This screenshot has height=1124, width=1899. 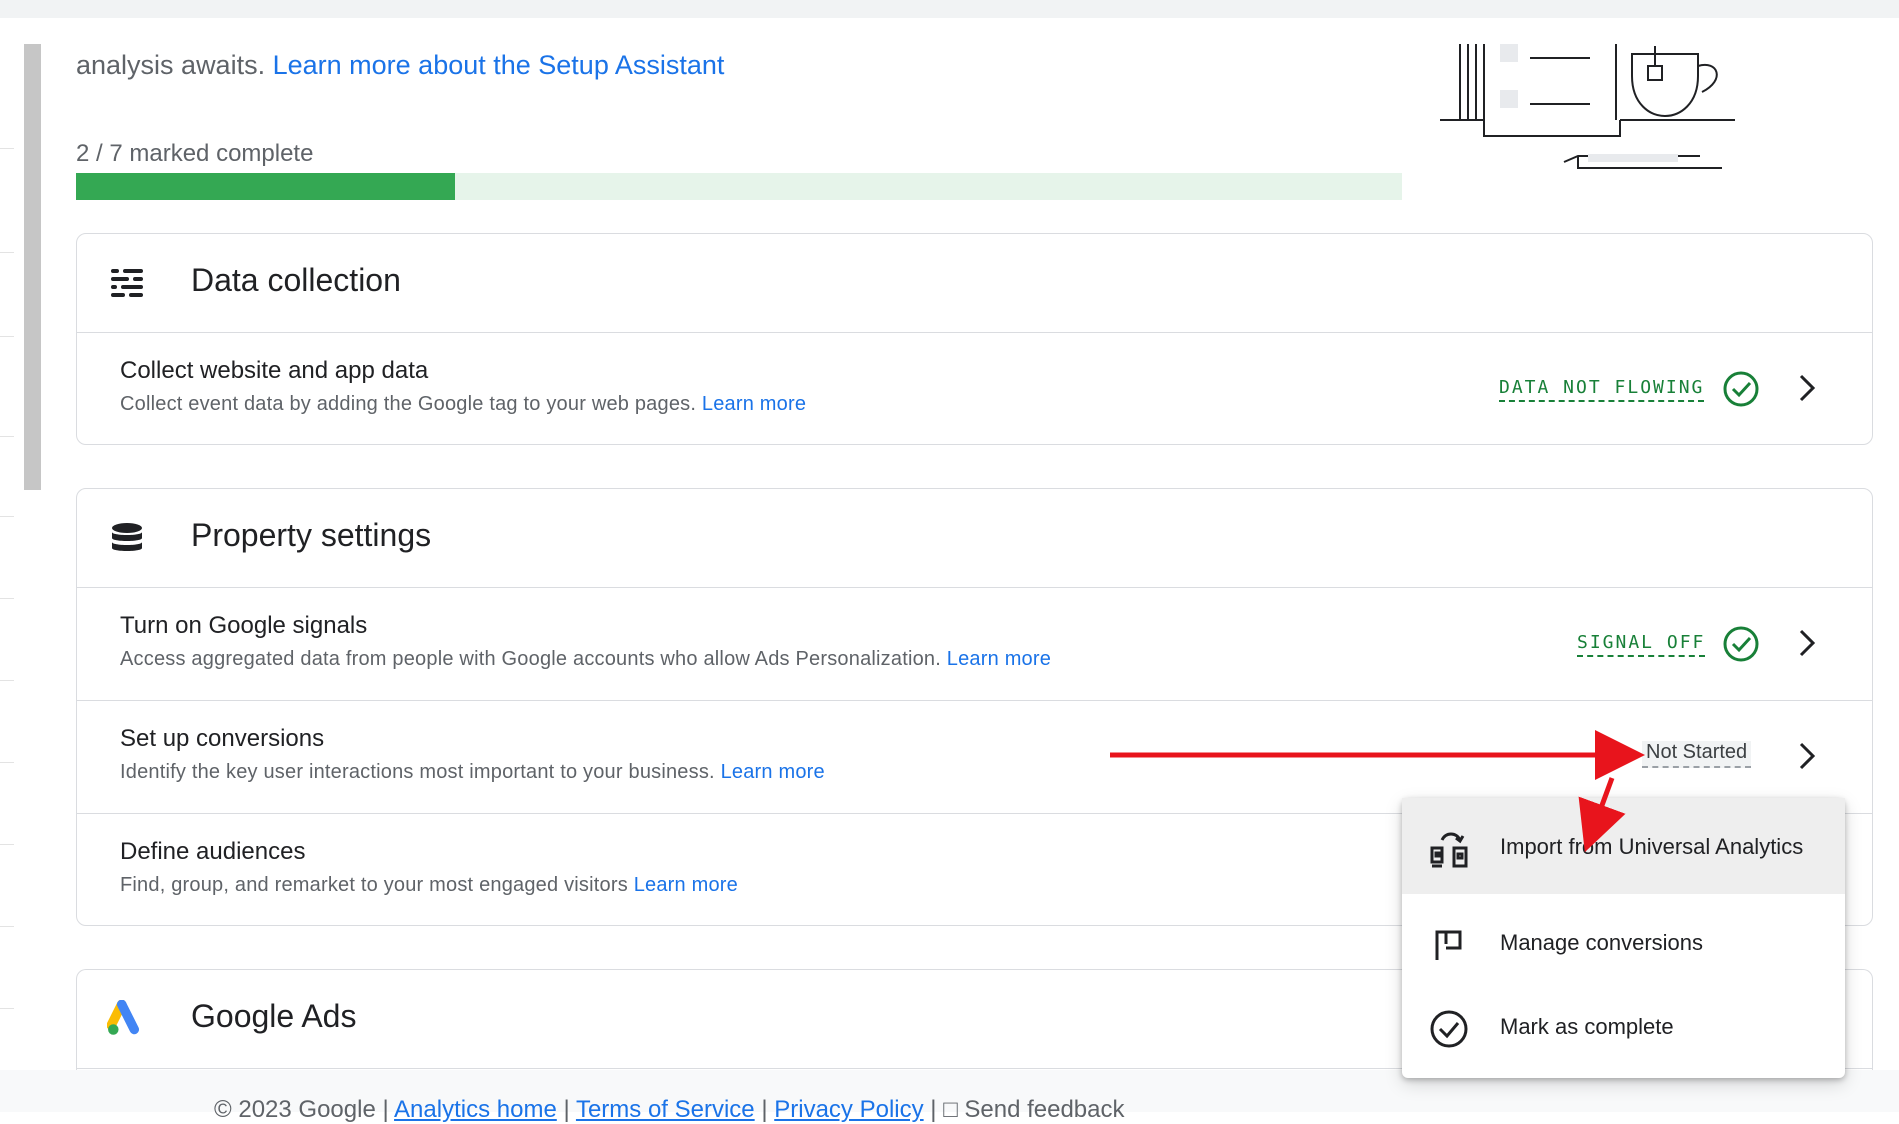 What do you see at coordinates (1587, 106) in the screenshot?
I see `setup-illustration` at bounding box center [1587, 106].